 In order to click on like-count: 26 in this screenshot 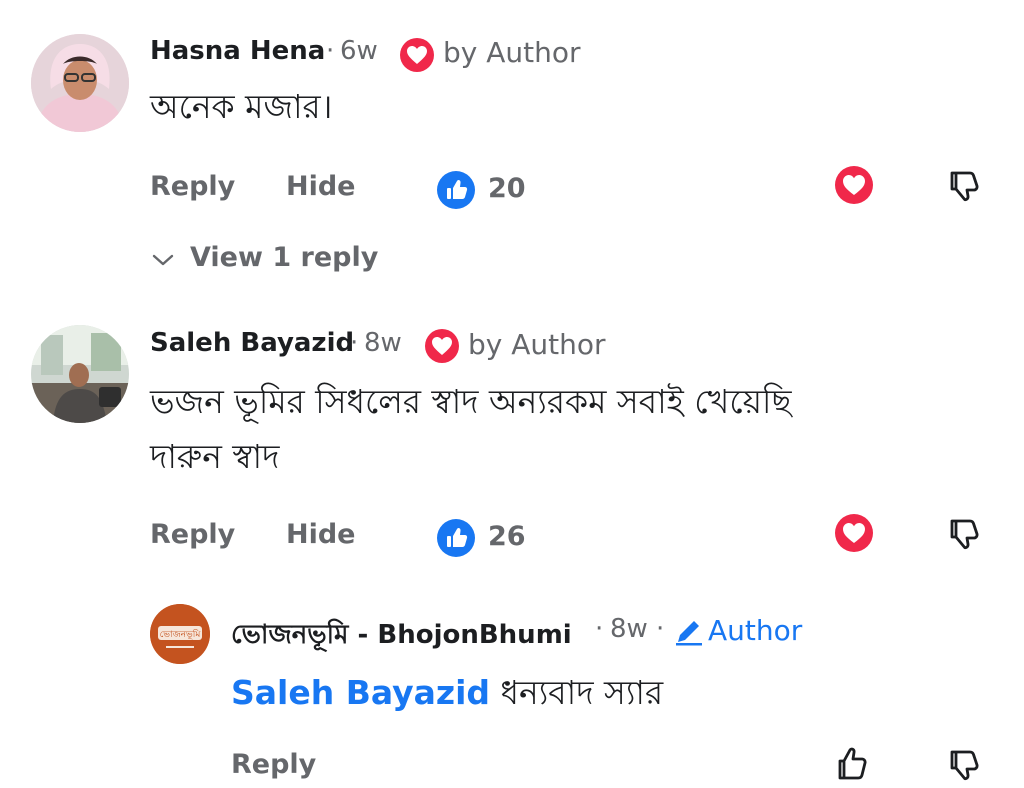, I will do `click(507, 536)`.